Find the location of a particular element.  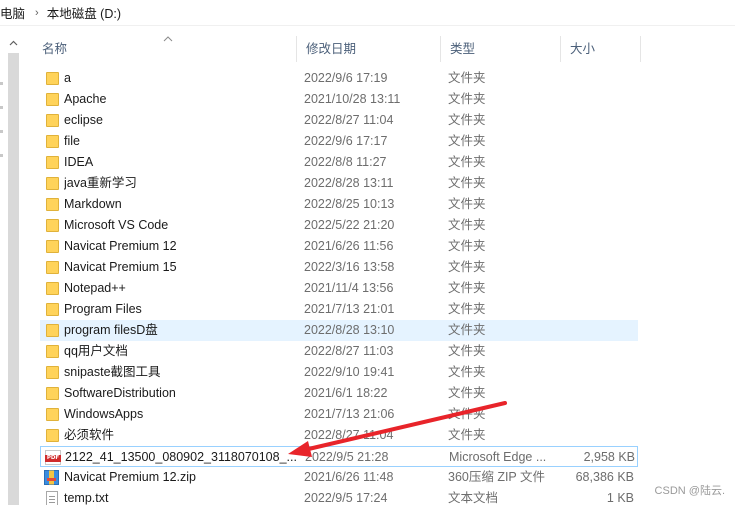

table-row: IDEA 2022/8/8 11:27 文件夹 is located at coordinates (339, 162).